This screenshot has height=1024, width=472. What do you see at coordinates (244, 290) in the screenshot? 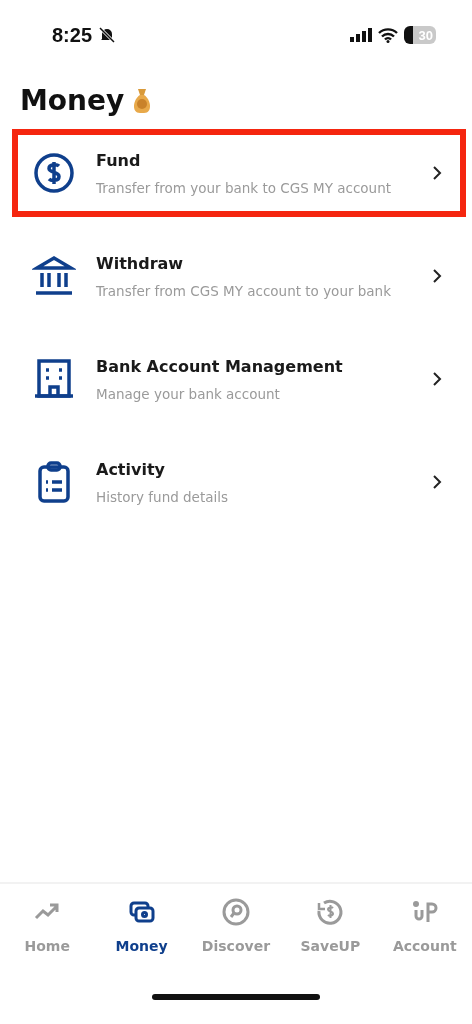
I see `item-subtitle: Transfer from CGS MY account to your bank` at bounding box center [244, 290].